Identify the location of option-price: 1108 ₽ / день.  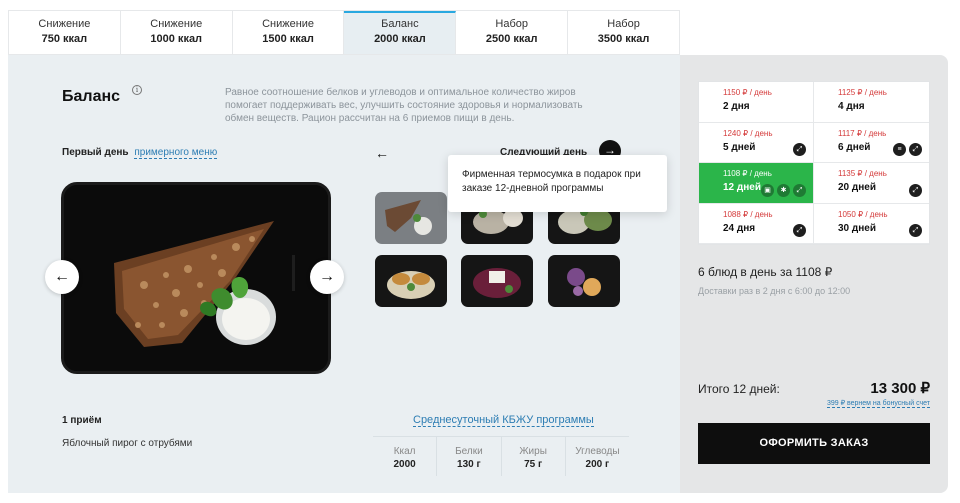
(747, 173).